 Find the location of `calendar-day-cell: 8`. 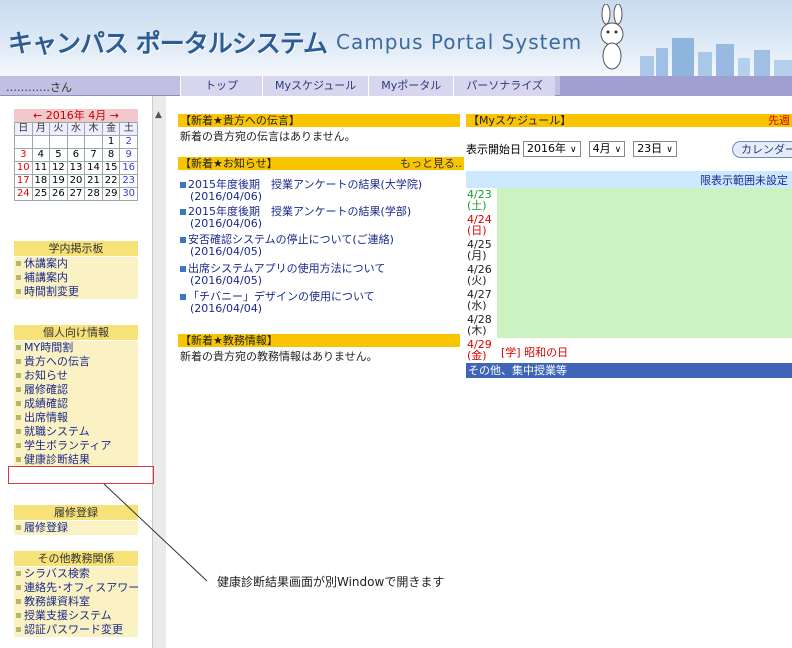

calendar-day-cell: 8 is located at coordinates (111, 155).